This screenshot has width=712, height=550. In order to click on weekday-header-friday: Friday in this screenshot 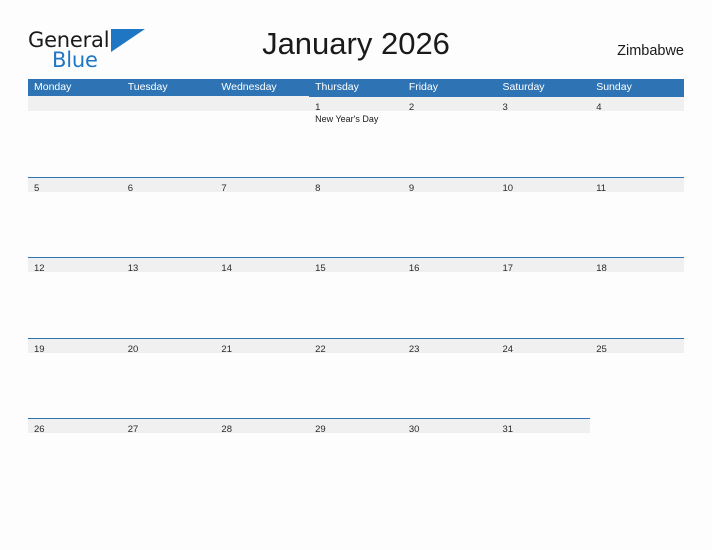, I will do `click(423, 87)`.